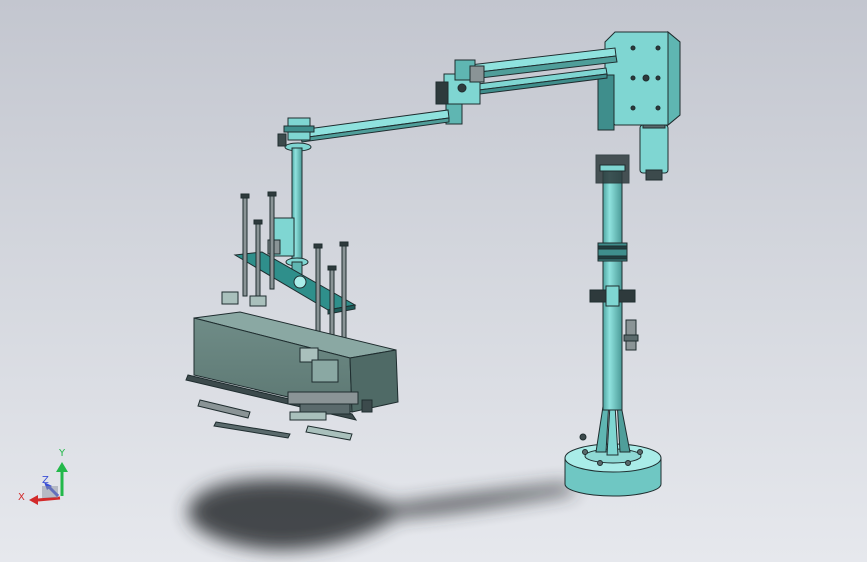 The height and width of the screenshot is (562, 867). What do you see at coordinates (296, 134) in the screenshot?
I see `wrist-joint` at bounding box center [296, 134].